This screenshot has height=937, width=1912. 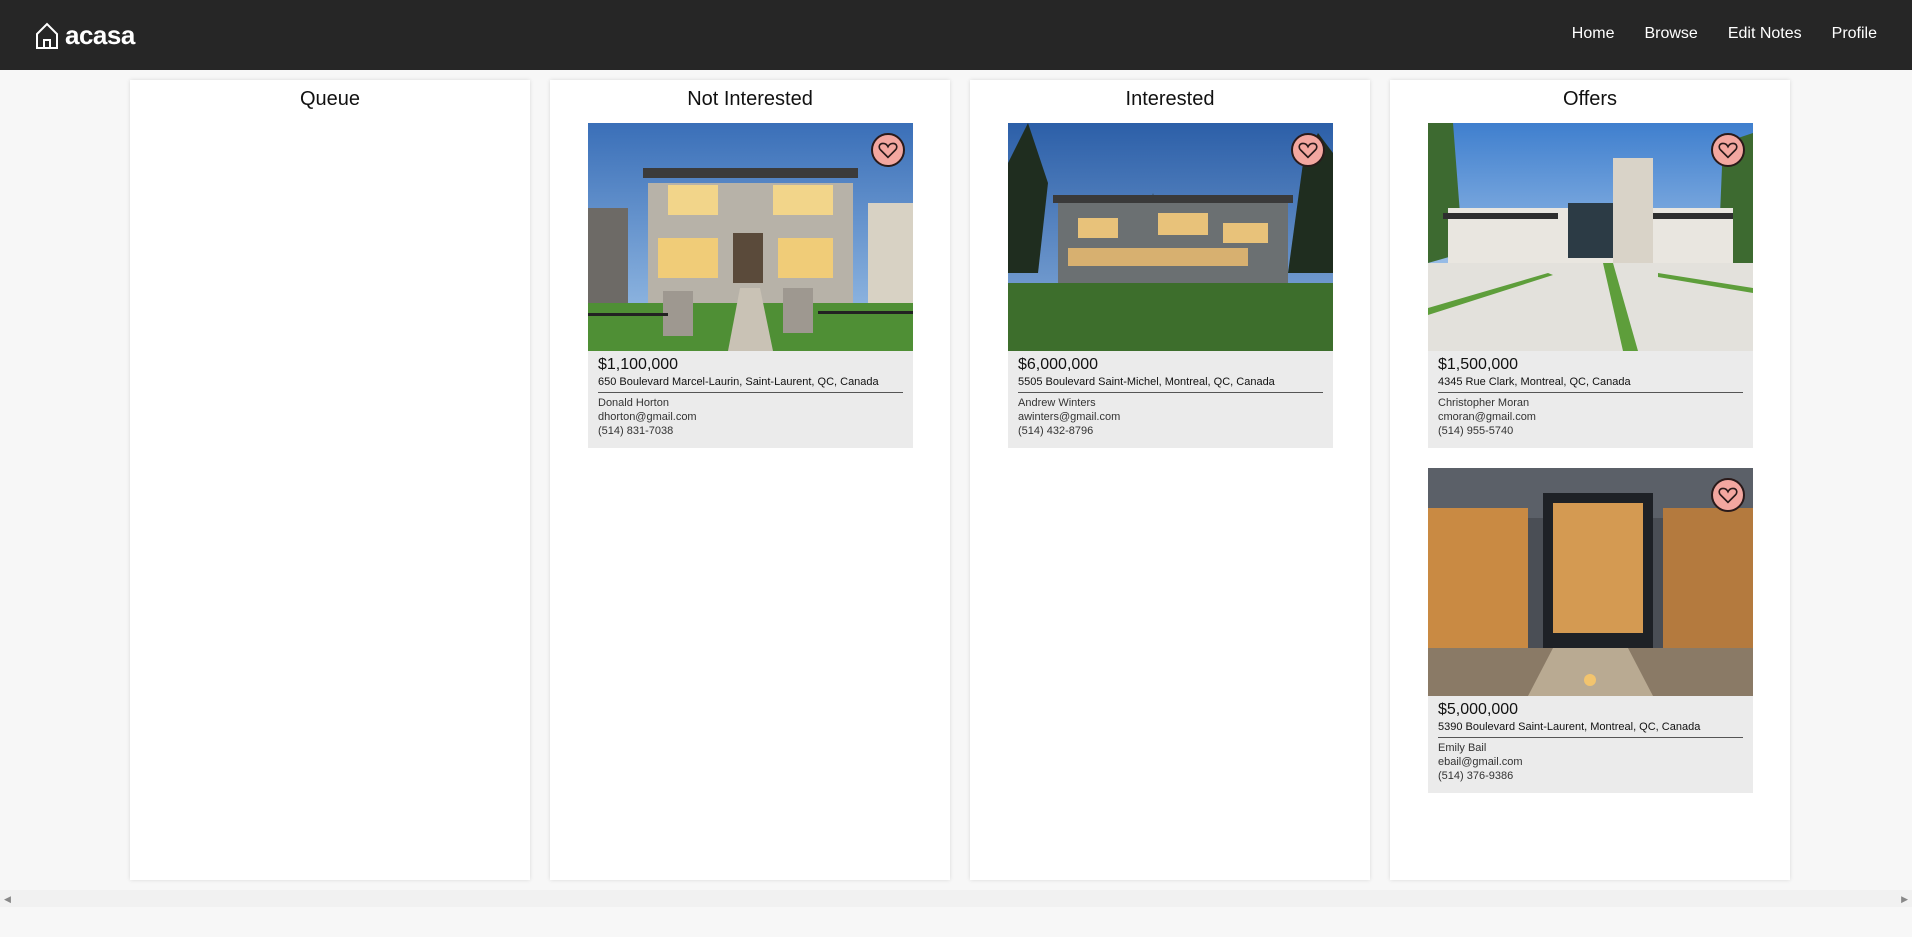 What do you see at coordinates (1480, 762) in the screenshot?
I see `agent-email: ebail@gmail.com` at bounding box center [1480, 762].